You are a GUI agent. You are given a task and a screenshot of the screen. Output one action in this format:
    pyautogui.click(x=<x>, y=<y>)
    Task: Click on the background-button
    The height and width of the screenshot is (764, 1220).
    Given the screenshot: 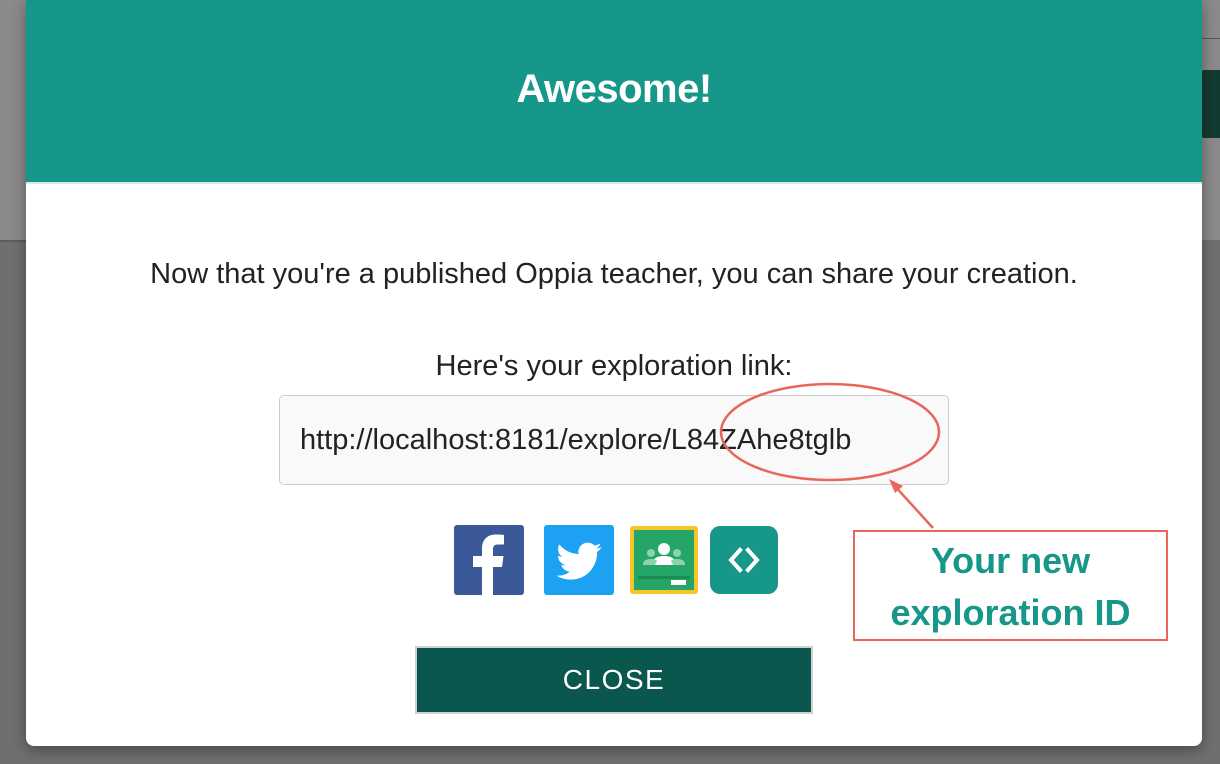 What is the action you would take?
    pyautogui.click(x=1211, y=104)
    